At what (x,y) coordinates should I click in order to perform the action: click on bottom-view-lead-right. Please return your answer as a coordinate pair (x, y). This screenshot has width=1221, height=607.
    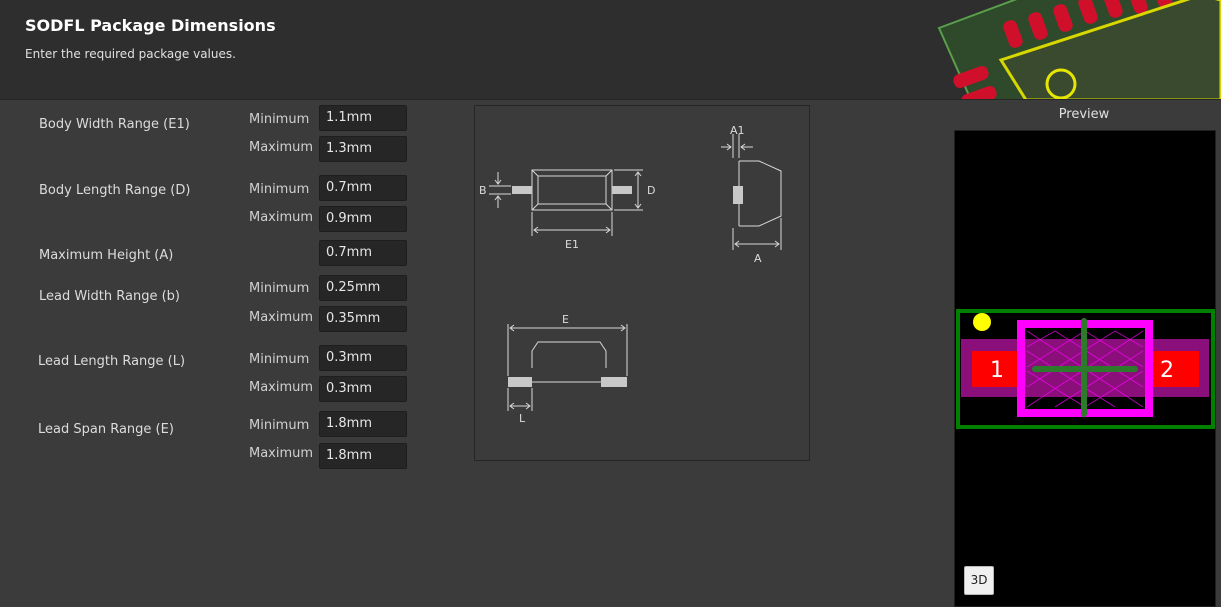
    Looking at the image, I should click on (614, 382).